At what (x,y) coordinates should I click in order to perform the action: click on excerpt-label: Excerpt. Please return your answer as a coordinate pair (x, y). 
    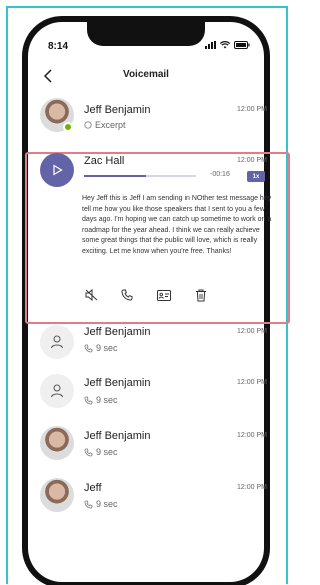
    Looking at the image, I should click on (110, 125).